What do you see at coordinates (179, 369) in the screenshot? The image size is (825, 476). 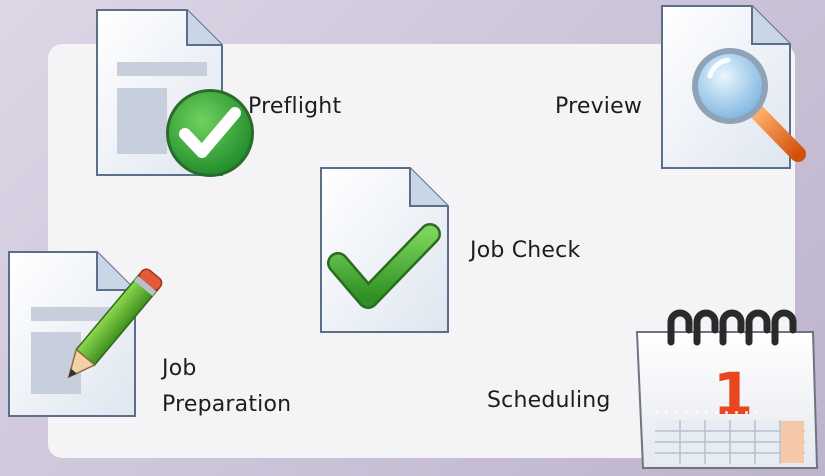 I see `tool-label-job-preparation-line1: Job` at bounding box center [179, 369].